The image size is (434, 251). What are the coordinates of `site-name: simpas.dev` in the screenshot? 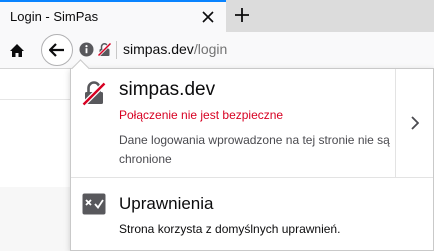 It's located at (167, 89).